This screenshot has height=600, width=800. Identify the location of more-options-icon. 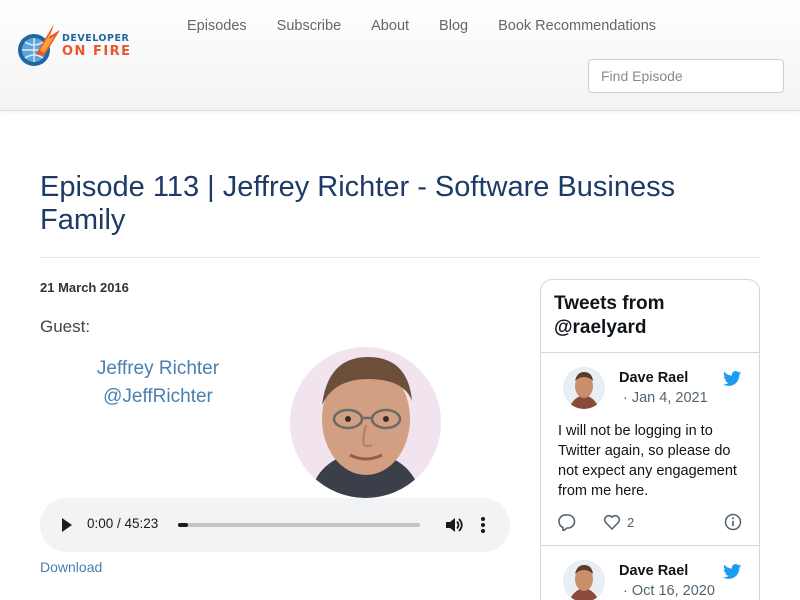
(483, 525).